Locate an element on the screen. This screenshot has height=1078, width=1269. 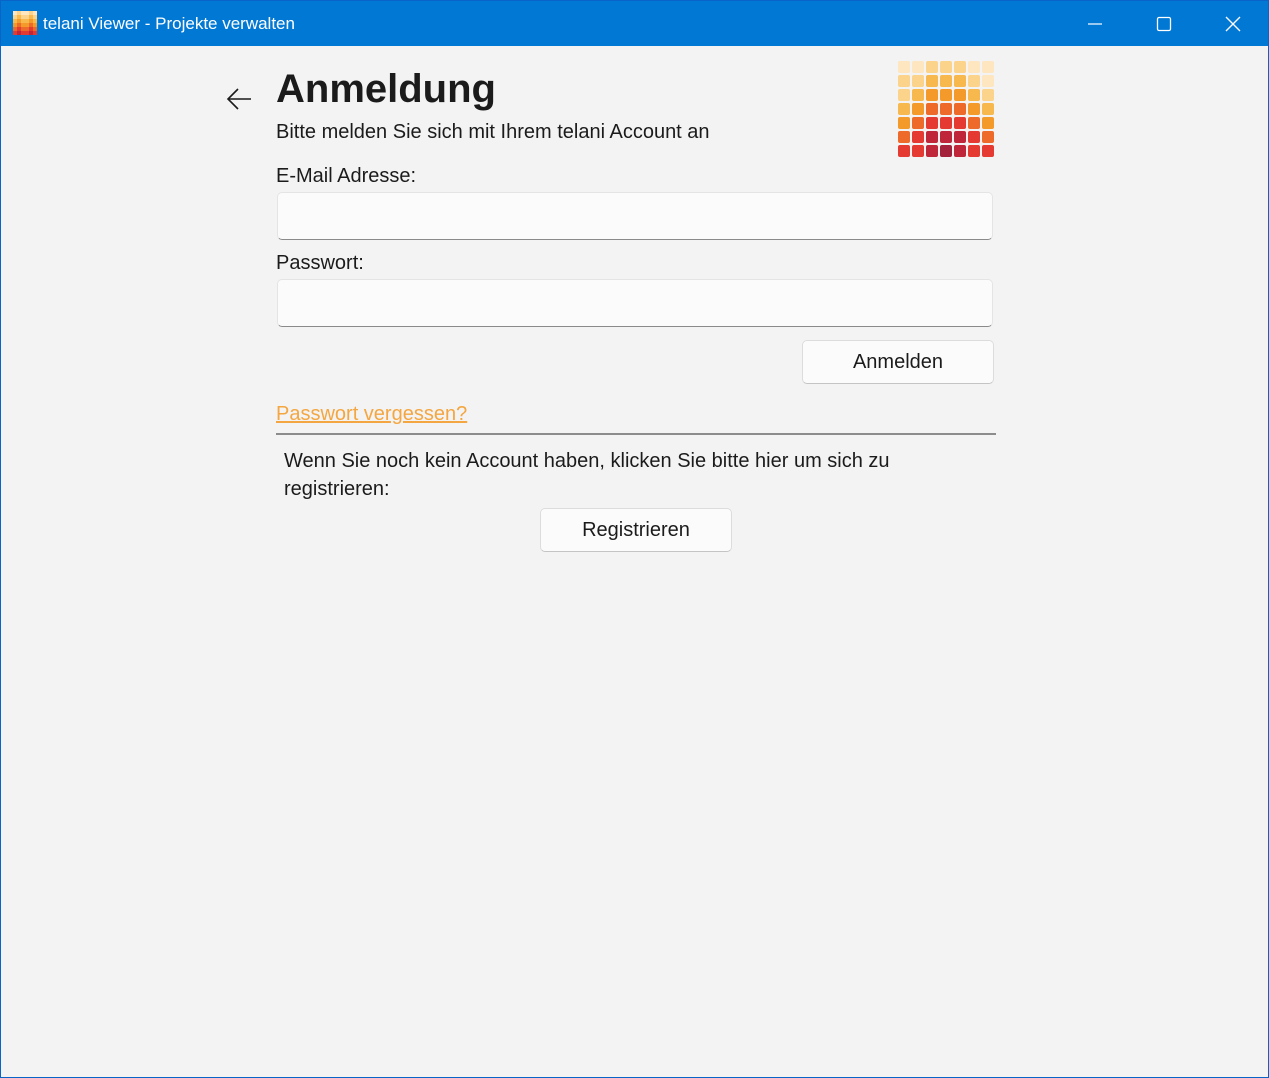
password-label: Passwort: is located at coordinates (320, 263).